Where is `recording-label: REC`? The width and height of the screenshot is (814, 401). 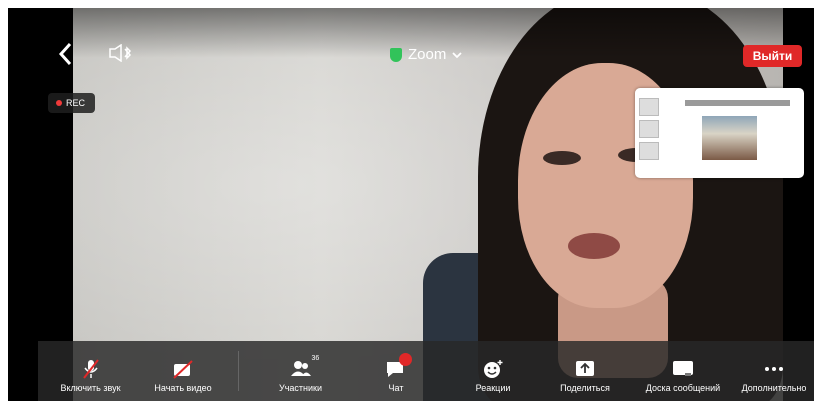
recording-label: REC is located at coordinates (76, 103).